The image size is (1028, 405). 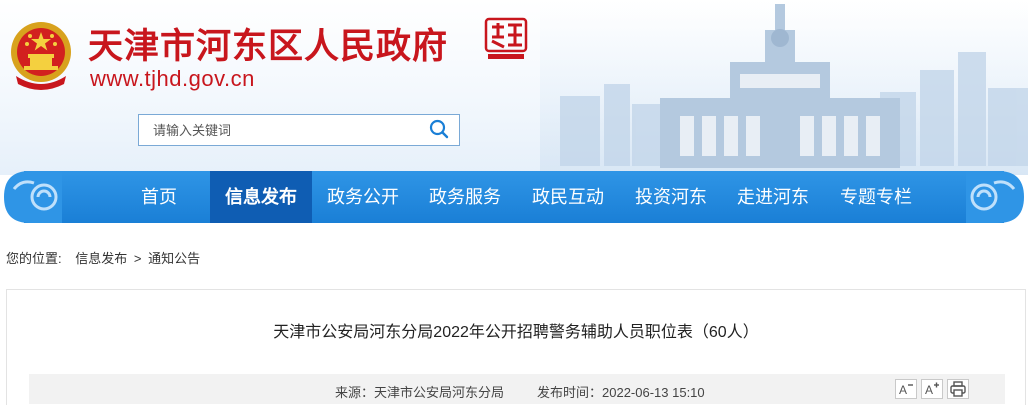 I want to click on article-publish-time: 发布时间：2022-06-13 15:10, so click(x=621, y=392).